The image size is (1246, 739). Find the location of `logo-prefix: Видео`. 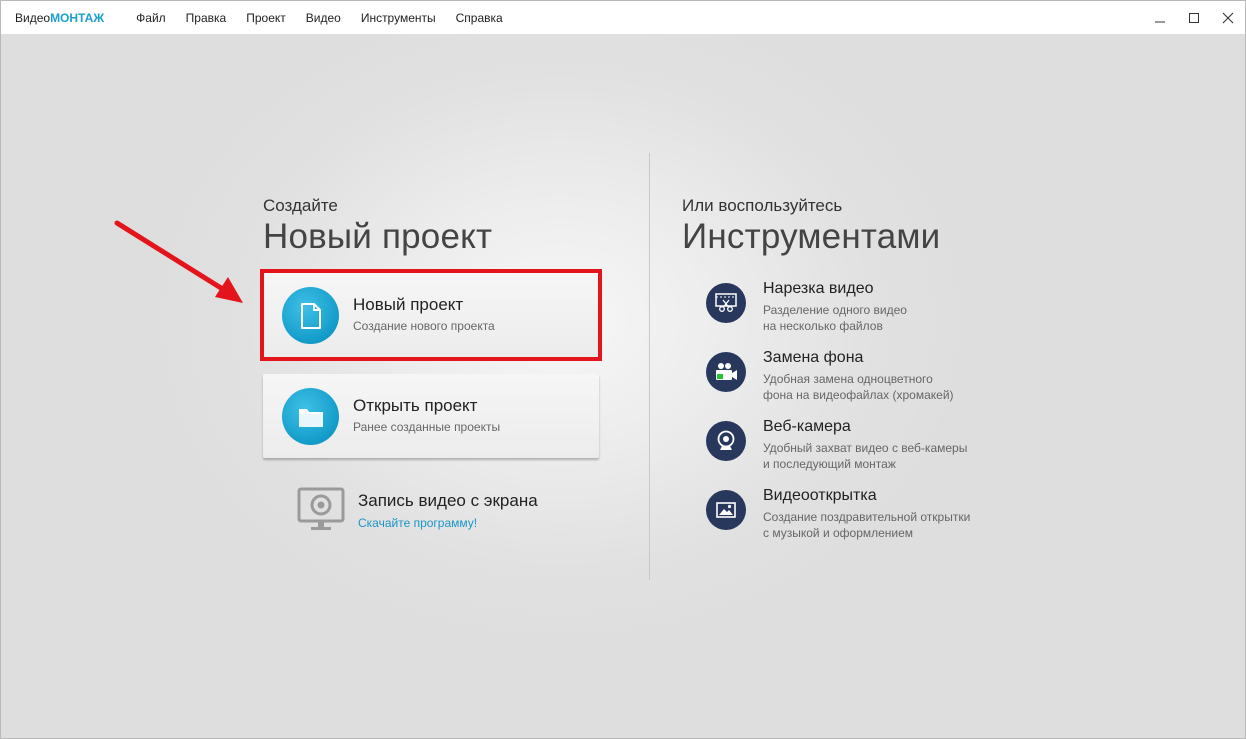

logo-prefix: Видео is located at coordinates (33, 17).